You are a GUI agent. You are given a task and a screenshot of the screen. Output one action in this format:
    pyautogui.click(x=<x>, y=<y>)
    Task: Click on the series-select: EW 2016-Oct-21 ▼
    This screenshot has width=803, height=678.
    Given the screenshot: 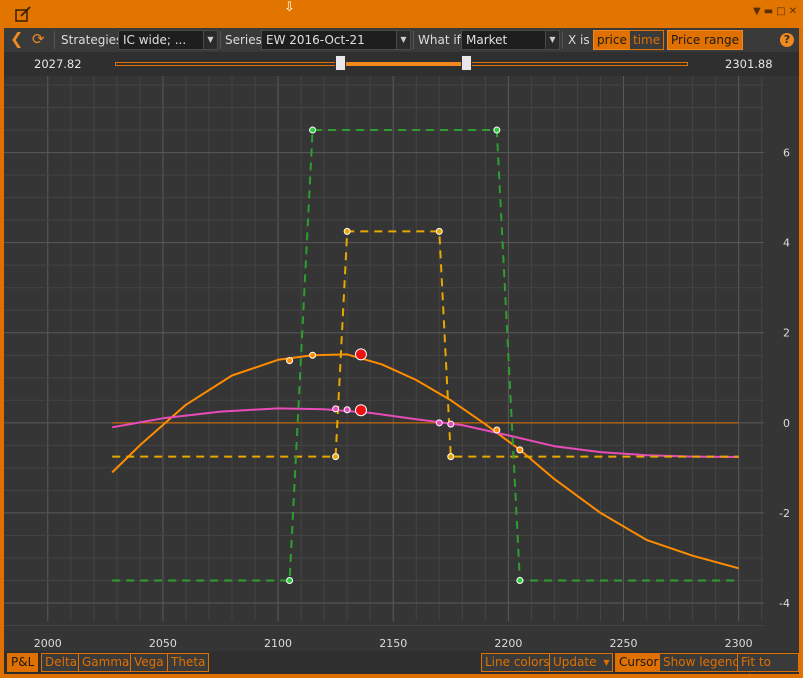 What is the action you would take?
    pyautogui.click(x=336, y=40)
    